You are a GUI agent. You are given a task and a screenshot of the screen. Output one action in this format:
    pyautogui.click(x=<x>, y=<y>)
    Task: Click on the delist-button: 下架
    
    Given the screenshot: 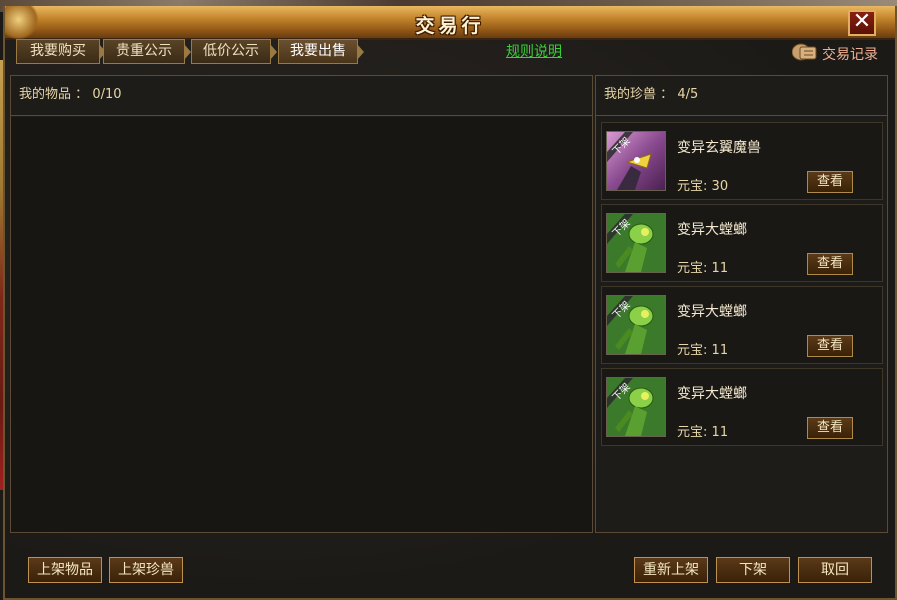 What is the action you would take?
    pyautogui.click(x=753, y=570)
    